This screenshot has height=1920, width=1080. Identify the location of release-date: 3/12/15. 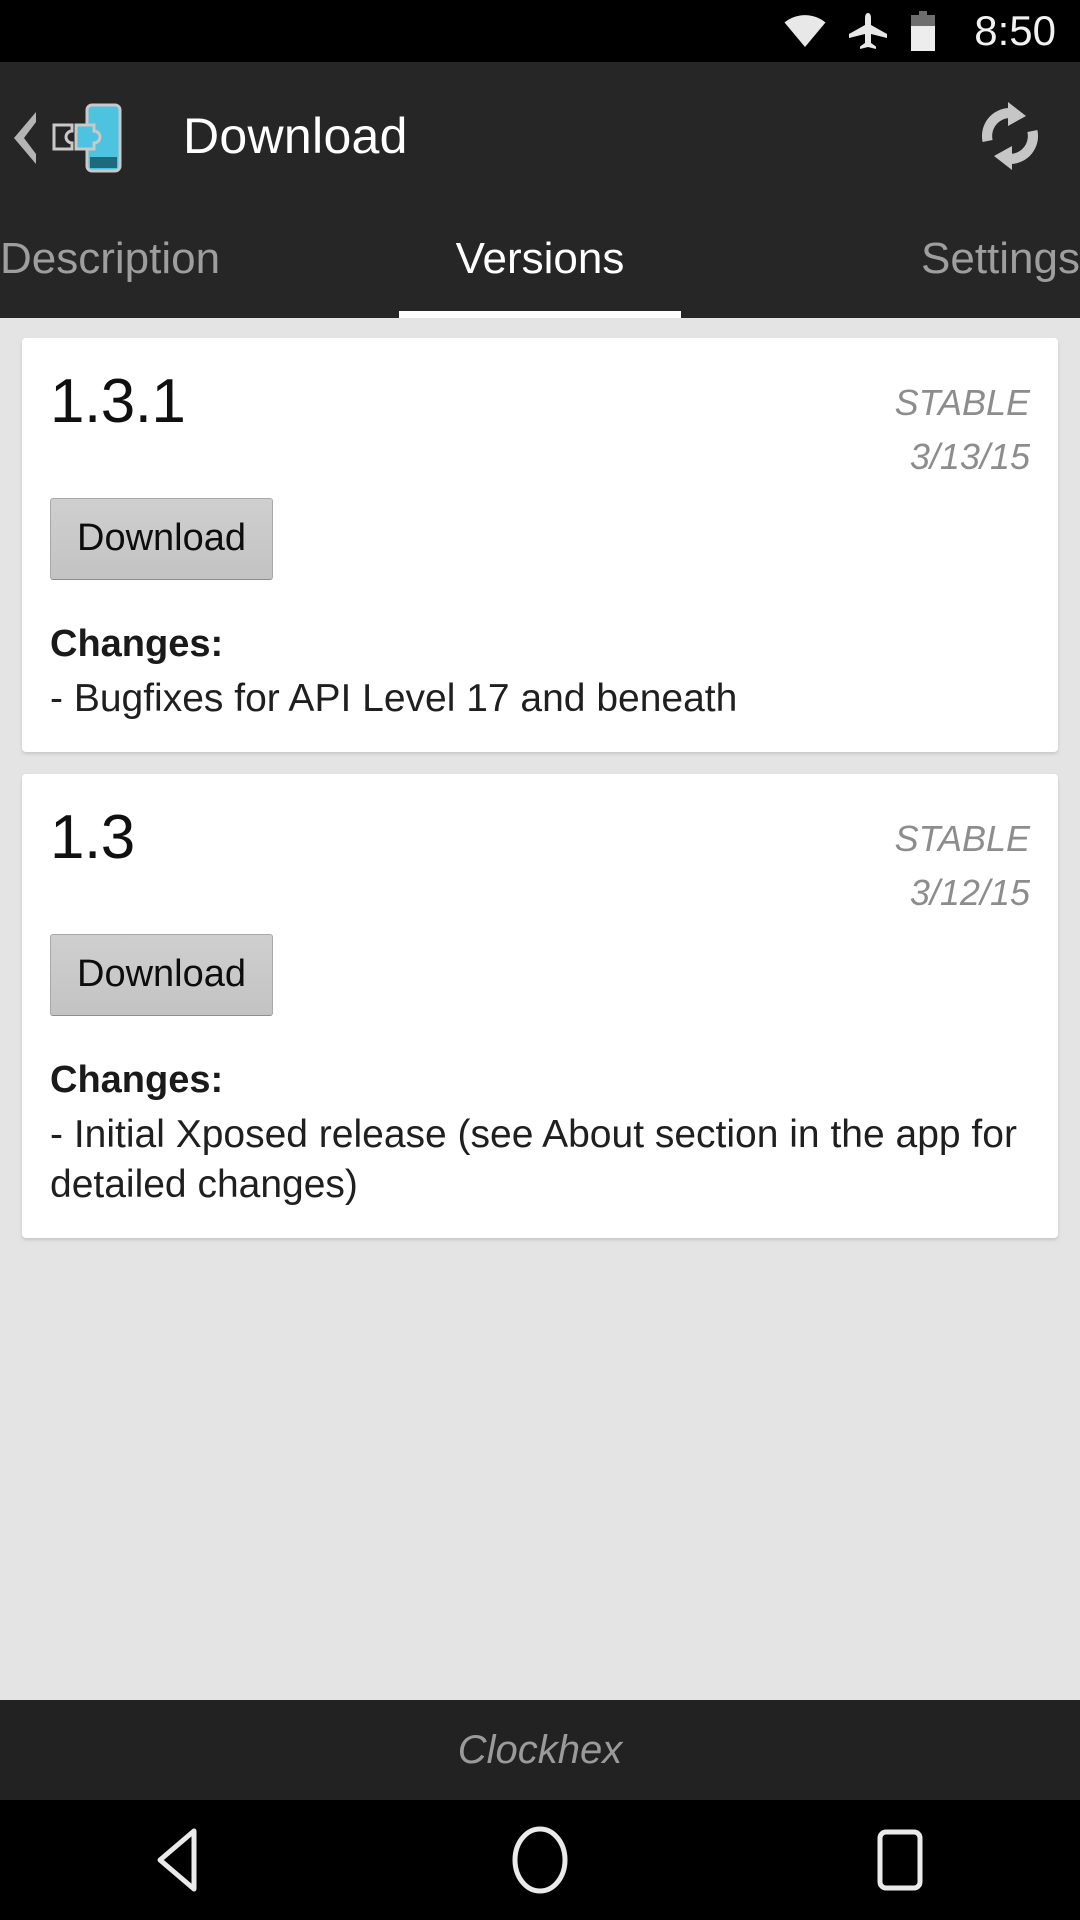
(969, 892).